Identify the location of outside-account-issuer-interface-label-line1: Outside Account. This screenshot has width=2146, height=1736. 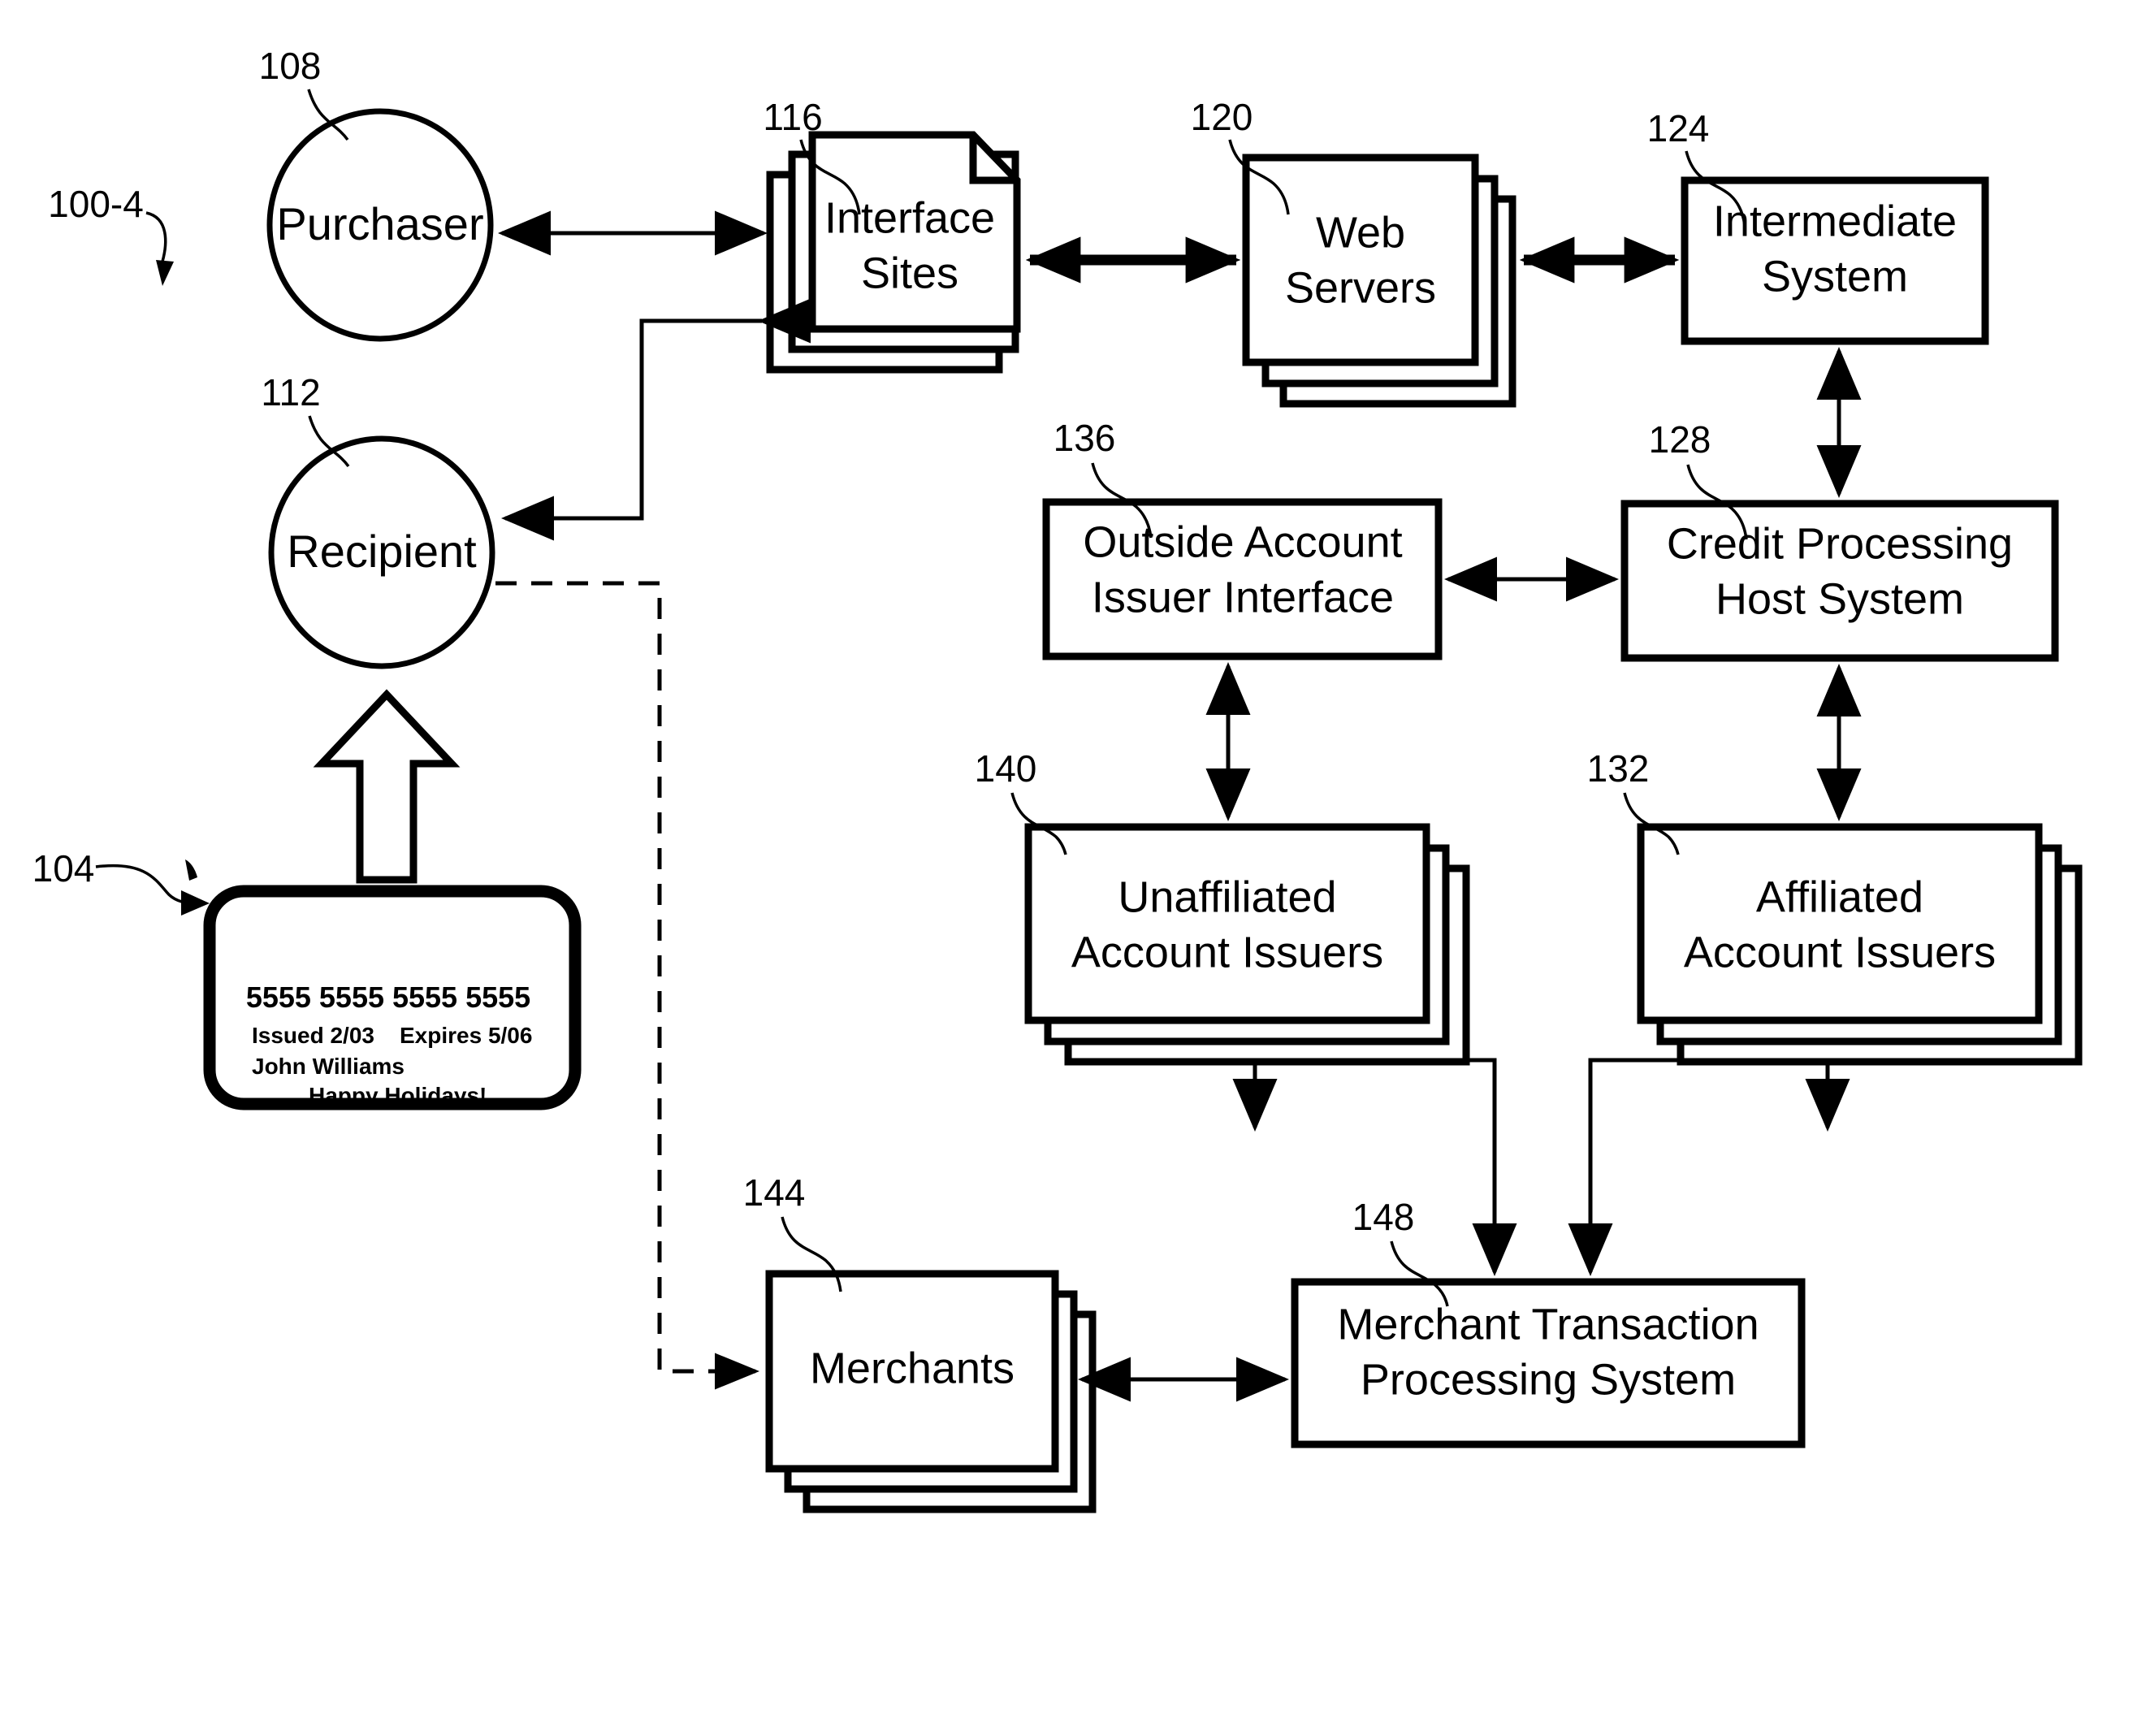
(1242, 541).